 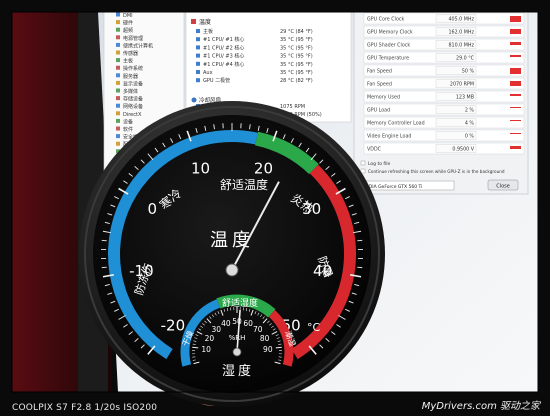 What do you see at coordinates (388, 46) in the screenshot?
I see `gpu-row-label: GPU Shader Clock` at bounding box center [388, 46].